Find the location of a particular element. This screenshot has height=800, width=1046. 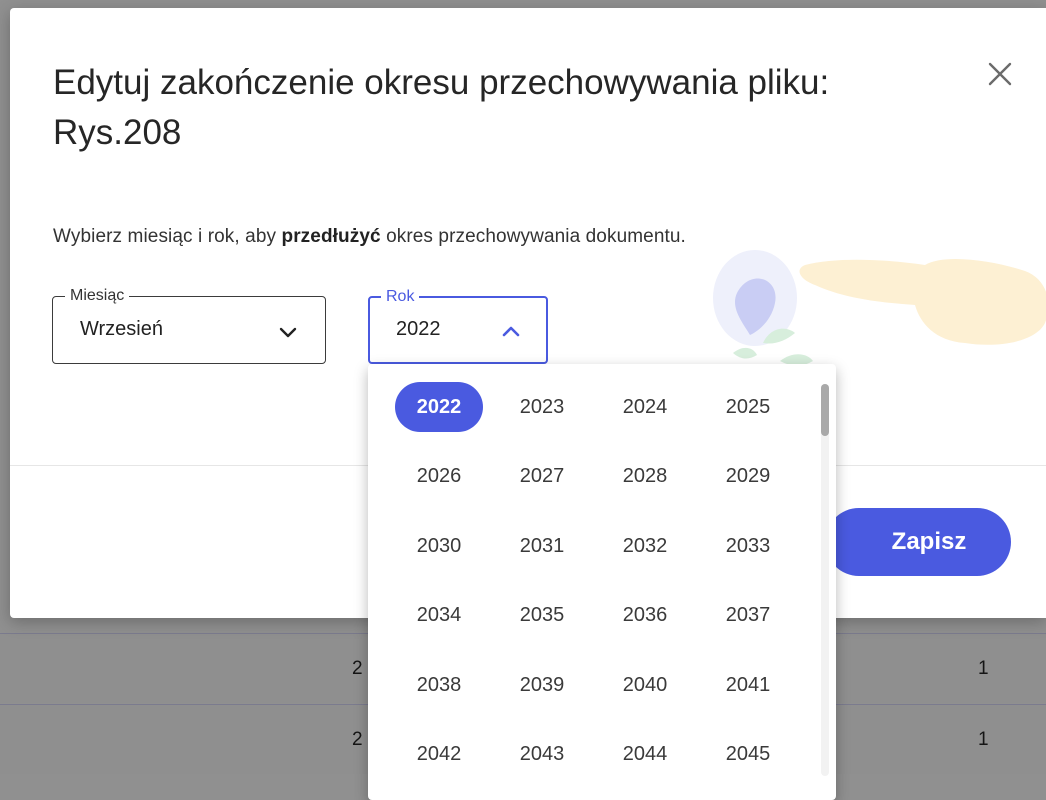

year-option-2024: 2024 is located at coordinates (645, 407).